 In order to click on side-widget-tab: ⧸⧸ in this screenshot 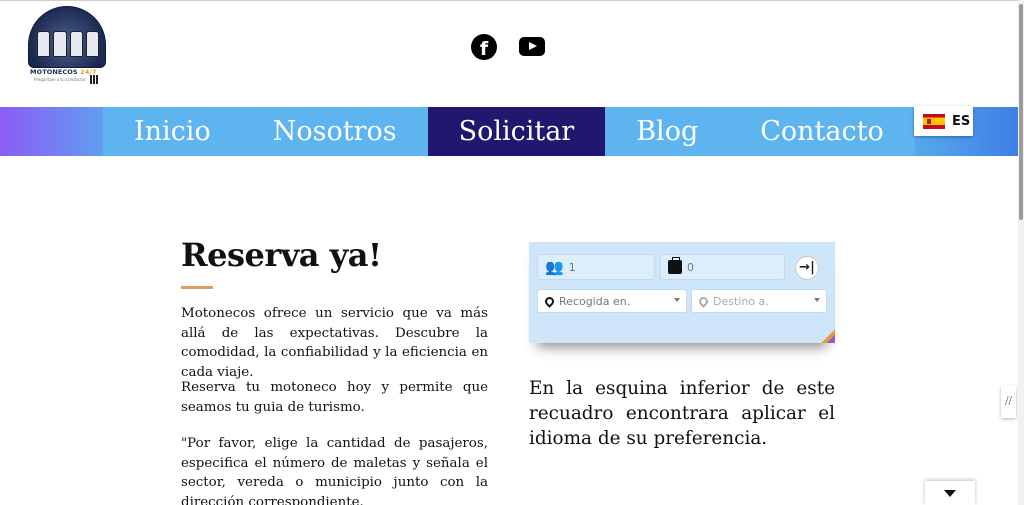, I will do `click(1008, 402)`.